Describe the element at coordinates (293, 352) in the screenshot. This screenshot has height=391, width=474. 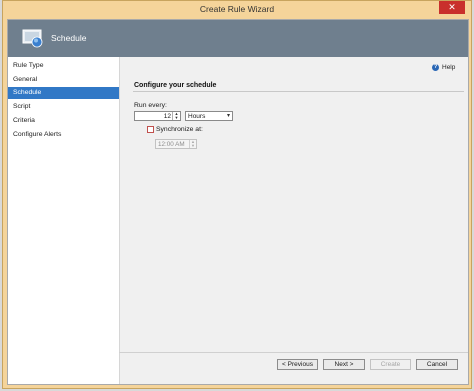
I see `footer-divider` at that location.